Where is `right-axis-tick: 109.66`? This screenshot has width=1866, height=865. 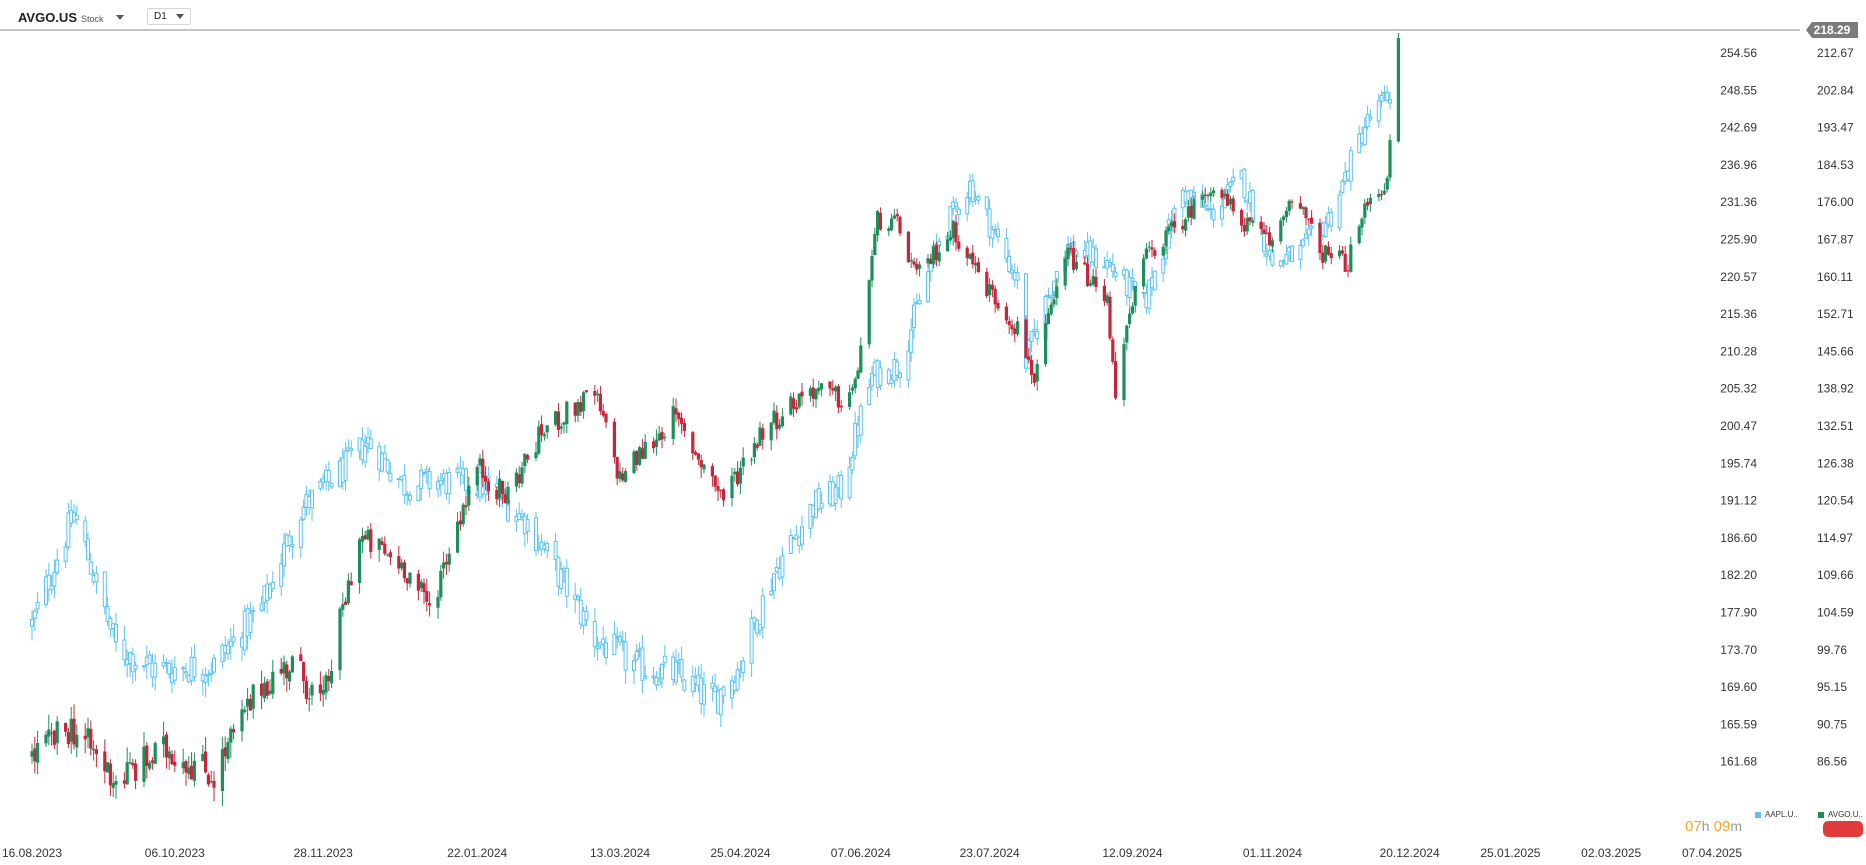 right-axis-tick: 109.66 is located at coordinates (1835, 575).